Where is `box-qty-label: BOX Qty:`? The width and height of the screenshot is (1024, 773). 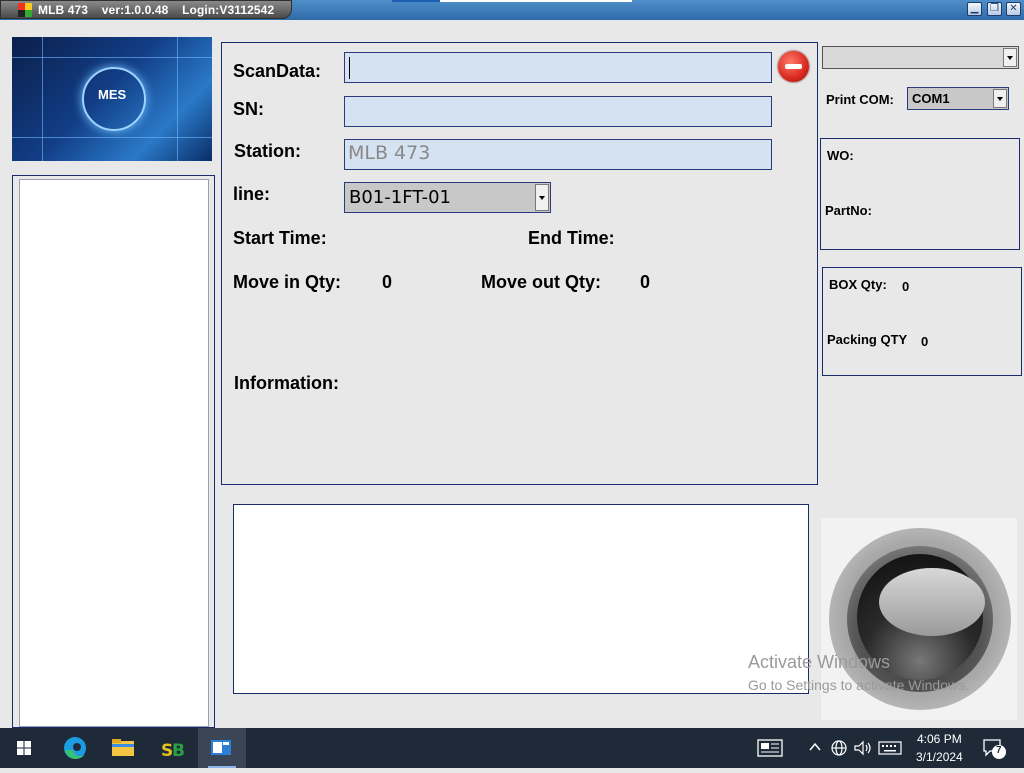
box-qty-label: BOX Qty: is located at coordinates (858, 284).